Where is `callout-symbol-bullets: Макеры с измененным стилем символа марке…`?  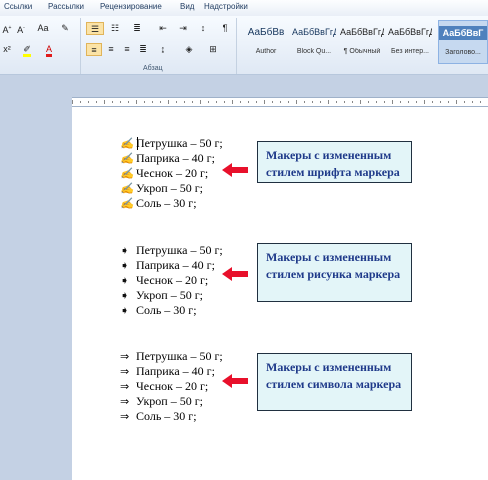 callout-symbol-bullets: Макеры с измененным стилем символа марке… is located at coordinates (334, 382).